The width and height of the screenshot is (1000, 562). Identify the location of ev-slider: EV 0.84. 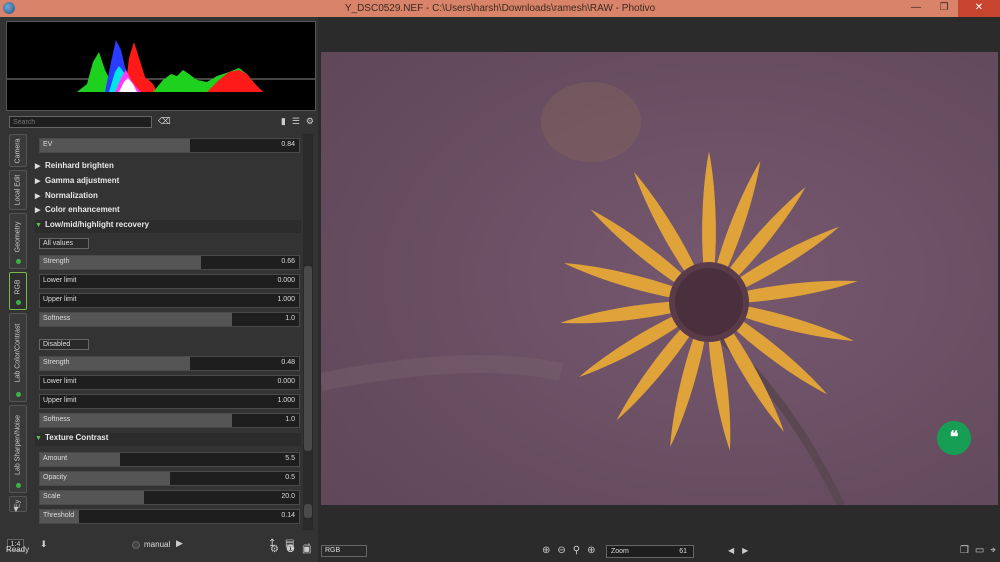
(169, 145).